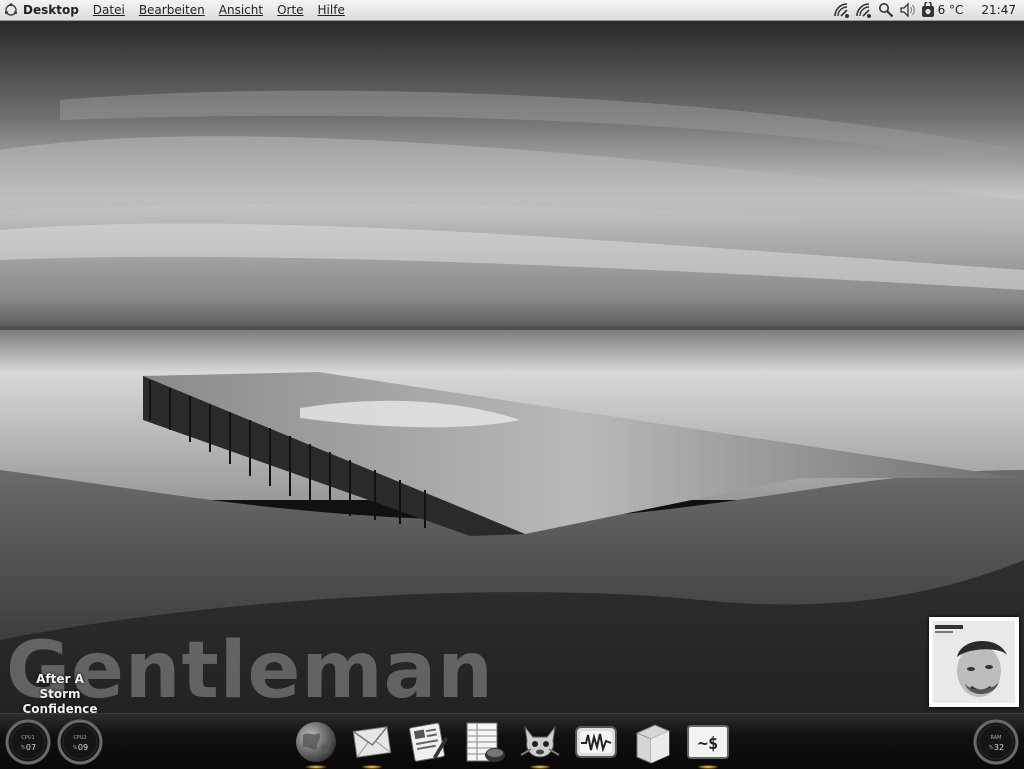 The height and width of the screenshot is (769, 1024). Describe the element at coordinates (11, 10) in the screenshot. I see `ubuntu-logo-icon` at that location.